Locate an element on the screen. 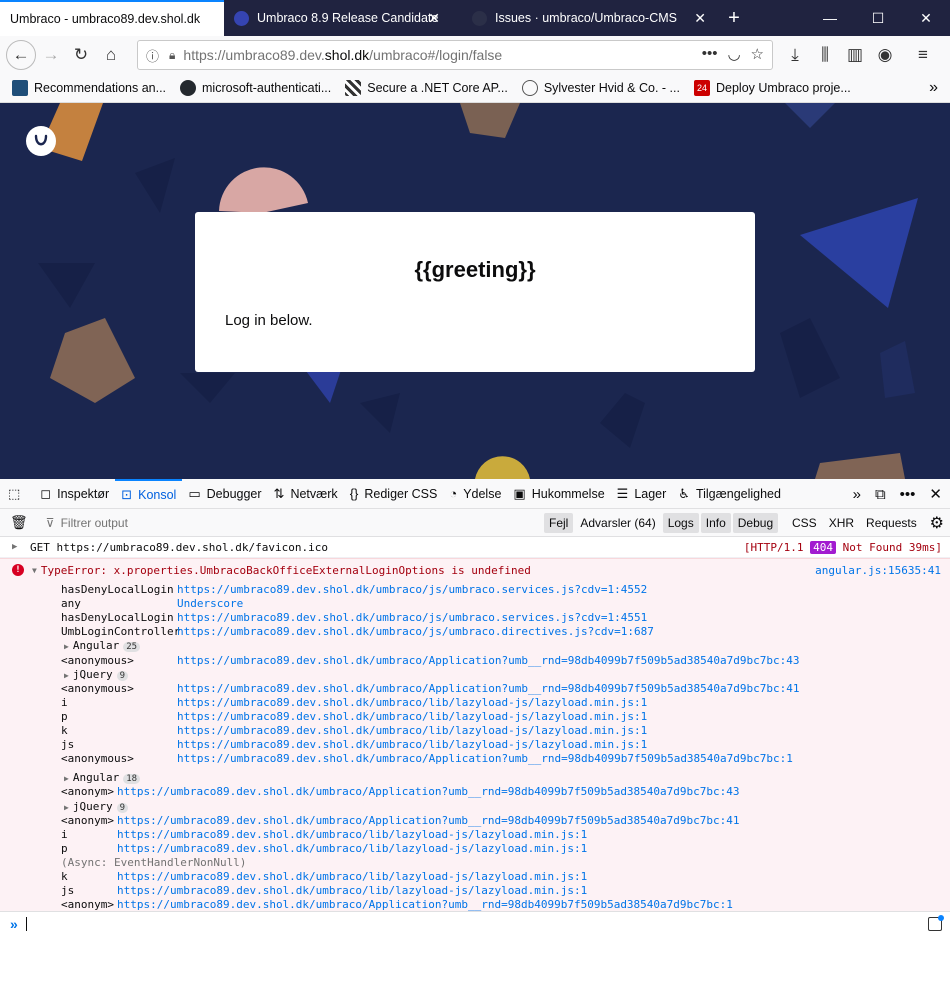  stack-group: ▶ Angular 25 is located at coordinates (102, 646).